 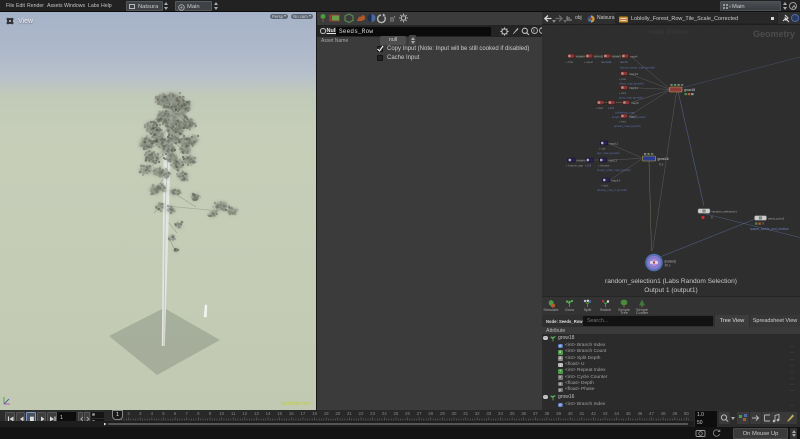 What do you see at coordinates (608, 153) in the screenshot?
I see `svg-text: age_map (growth)` at bounding box center [608, 153].